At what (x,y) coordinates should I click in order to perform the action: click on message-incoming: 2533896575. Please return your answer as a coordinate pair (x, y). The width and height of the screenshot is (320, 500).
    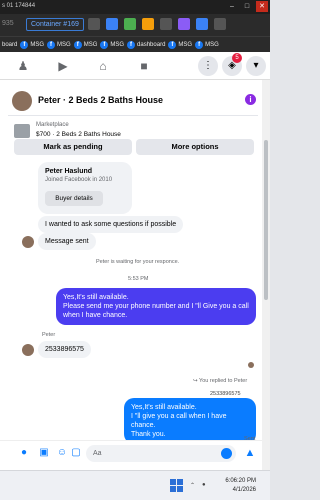
    Looking at the image, I should click on (64, 349).